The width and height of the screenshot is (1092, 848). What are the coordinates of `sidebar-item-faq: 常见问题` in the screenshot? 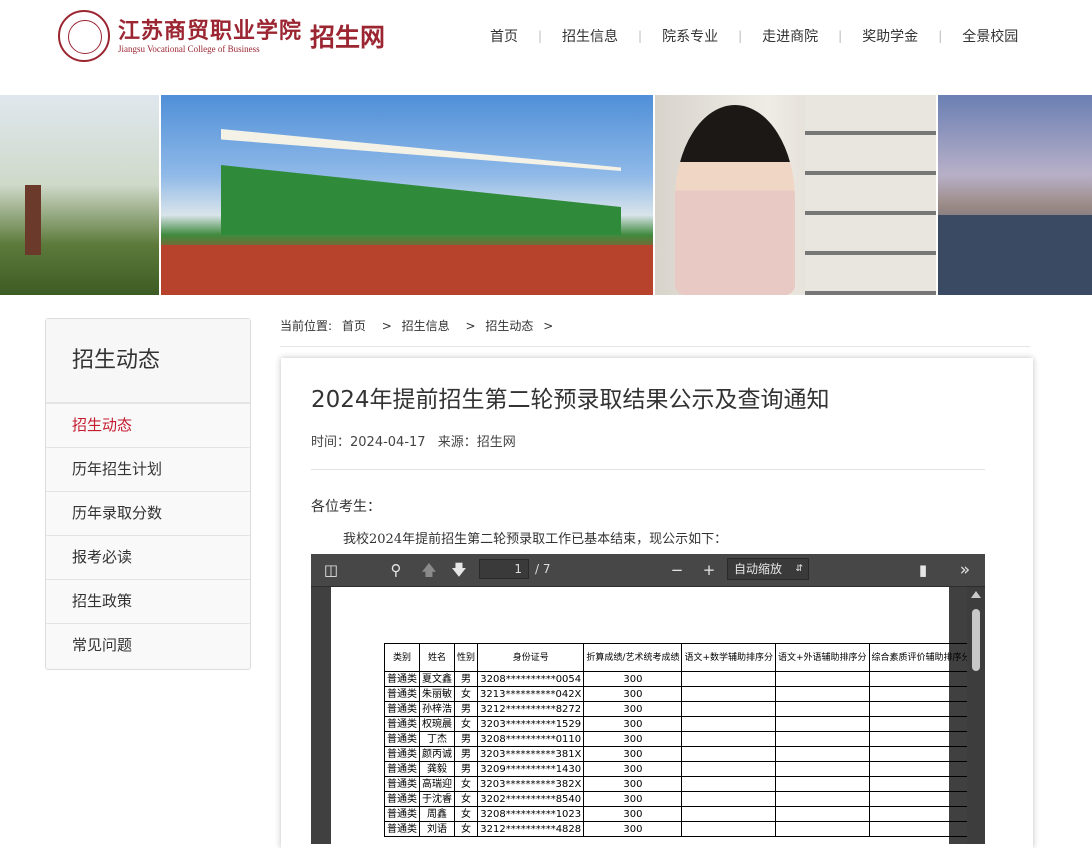 It's located at (148, 645).